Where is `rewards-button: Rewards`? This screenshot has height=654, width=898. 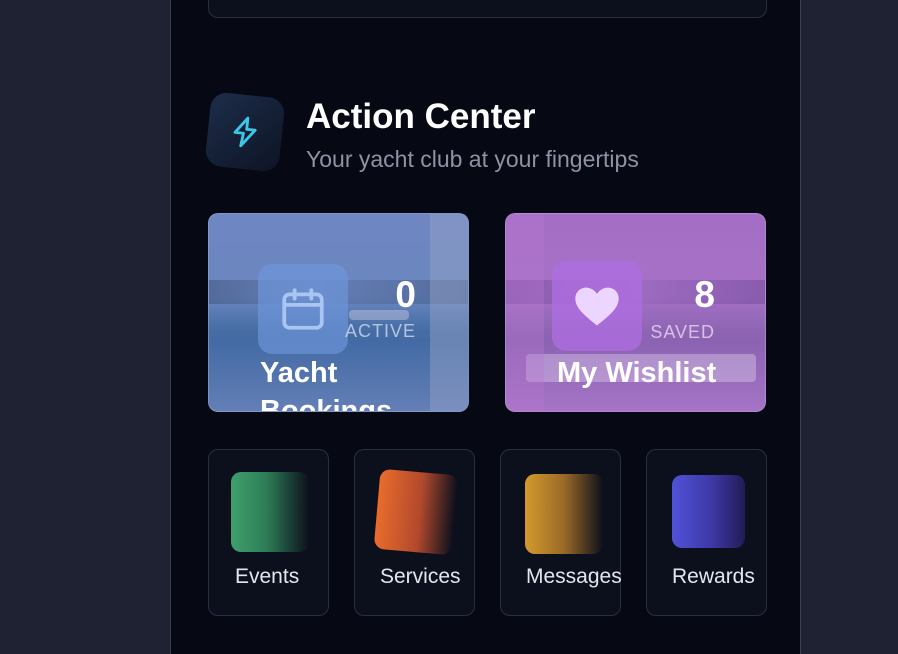 rewards-button: Rewards is located at coordinates (706, 532).